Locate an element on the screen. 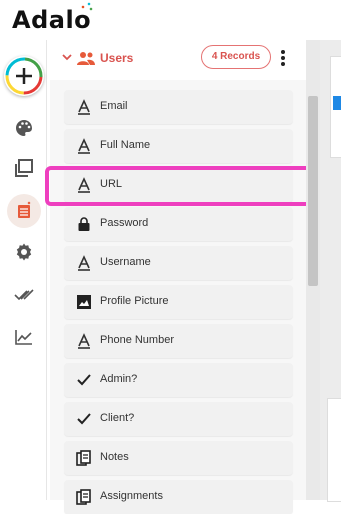 The width and height of the screenshot is (341, 514). gear-icon is located at coordinates (24, 252).